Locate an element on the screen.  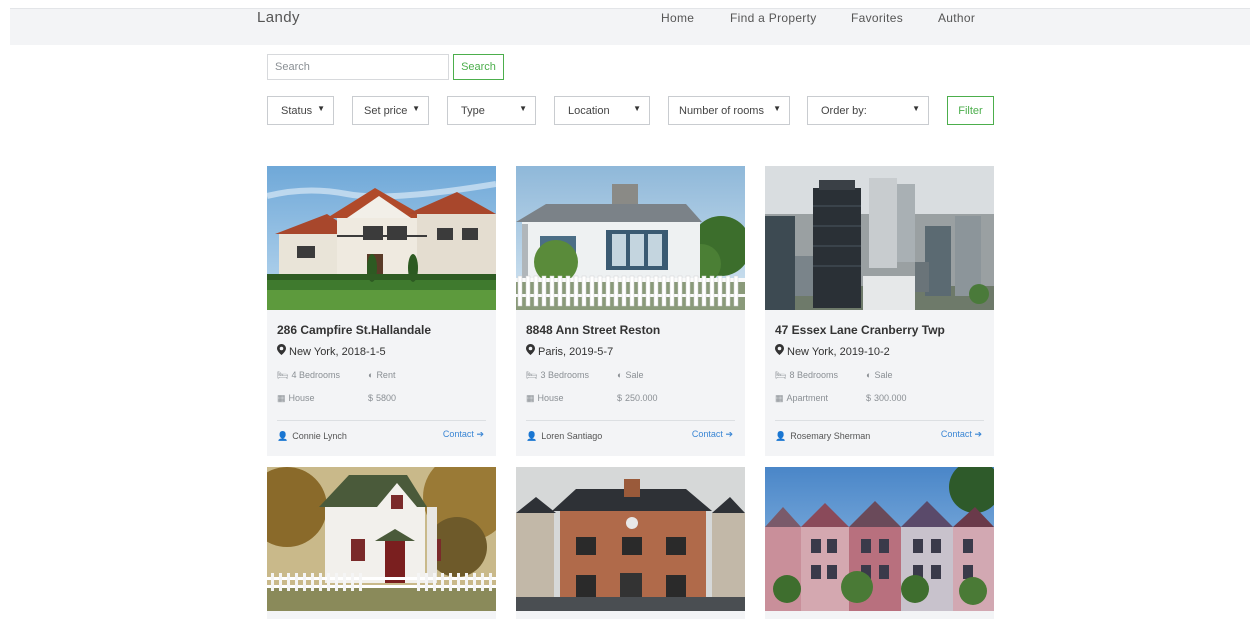
bedrooms-info: 🛏 4 Bedrooms is located at coordinates (308, 375).